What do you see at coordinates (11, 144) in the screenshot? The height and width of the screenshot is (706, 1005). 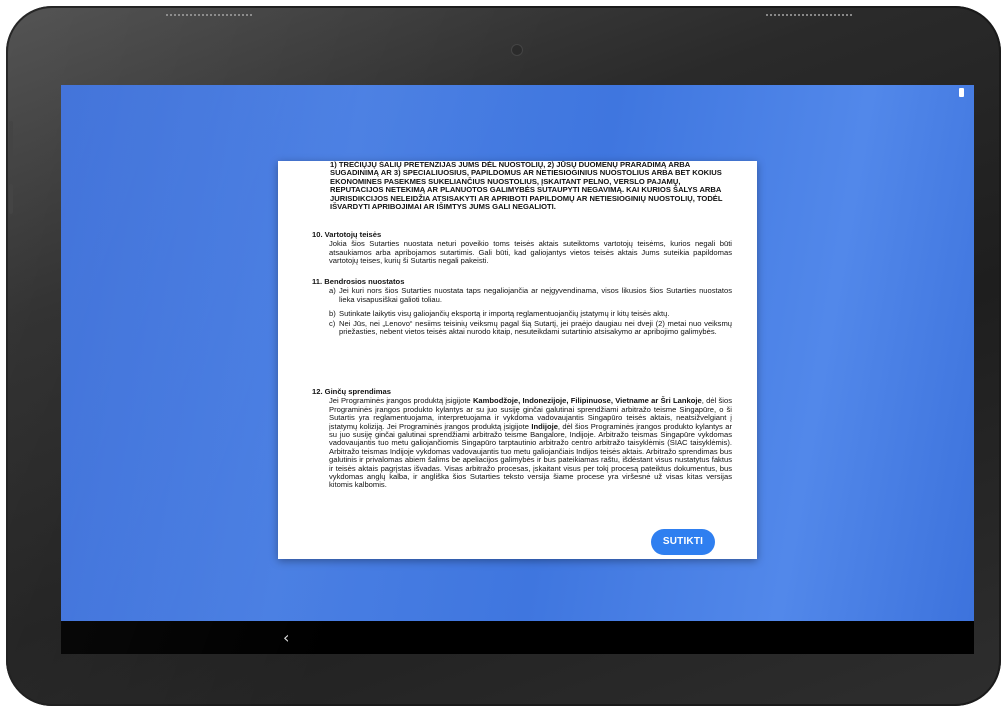 I see `volume-button` at bounding box center [11, 144].